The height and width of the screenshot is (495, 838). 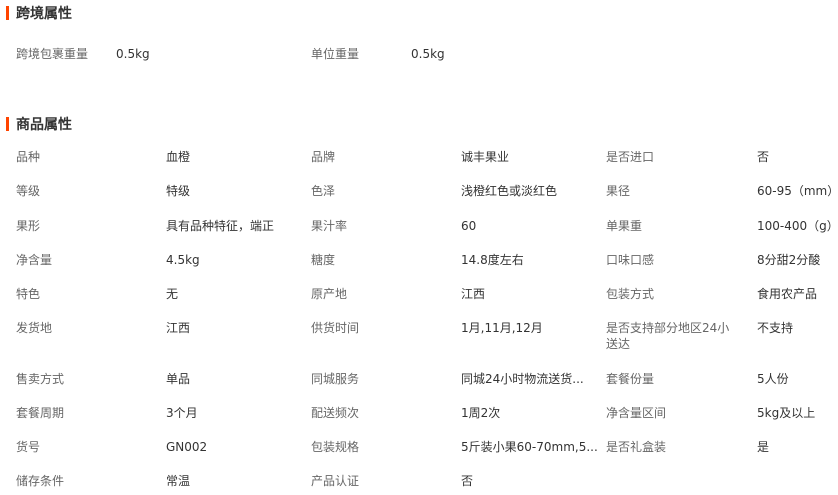 What do you see at coordinates (335, 413) in the screenshot?
I see `attr-label: 配送频次` at bounding box center [335, 413].